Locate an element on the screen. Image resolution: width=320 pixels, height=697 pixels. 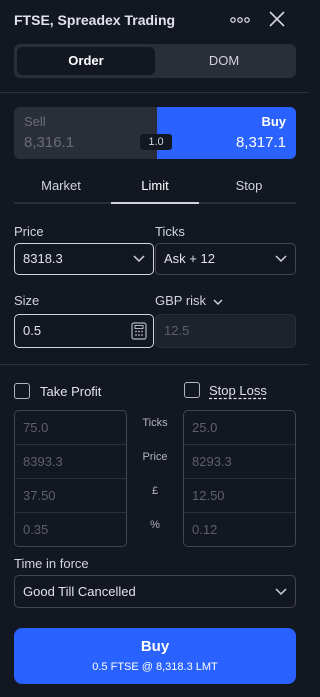
buy-label: Buy is located at coordinates (273, 121).